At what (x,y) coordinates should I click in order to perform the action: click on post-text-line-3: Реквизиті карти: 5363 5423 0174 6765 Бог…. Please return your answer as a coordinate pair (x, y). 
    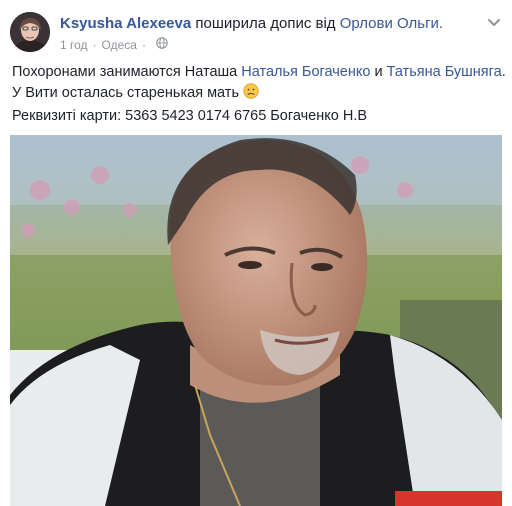
    Looking at the image, I should click on (189, 116).